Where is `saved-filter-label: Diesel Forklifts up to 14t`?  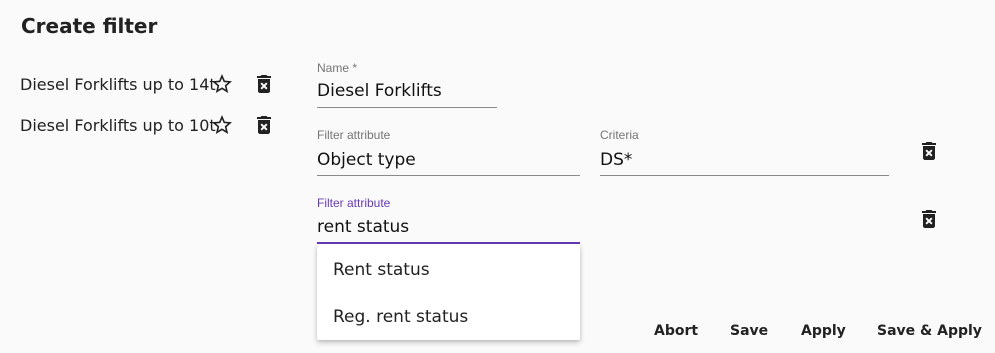 saved-filter-label: Diesel Forklifts up to 14t is located at coordinates (118, 84).